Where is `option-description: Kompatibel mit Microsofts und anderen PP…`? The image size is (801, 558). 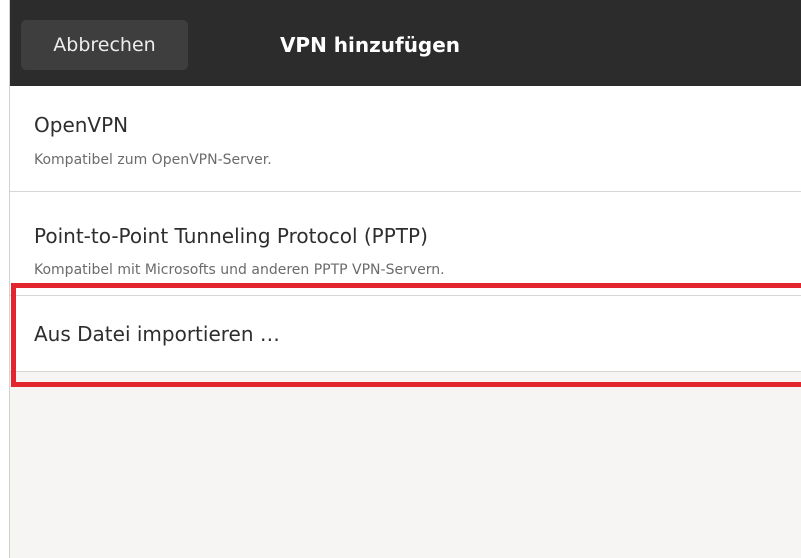
option-description: Kompatibel mit Microsofts und anderen PP… is located at coordinates (239, 270).